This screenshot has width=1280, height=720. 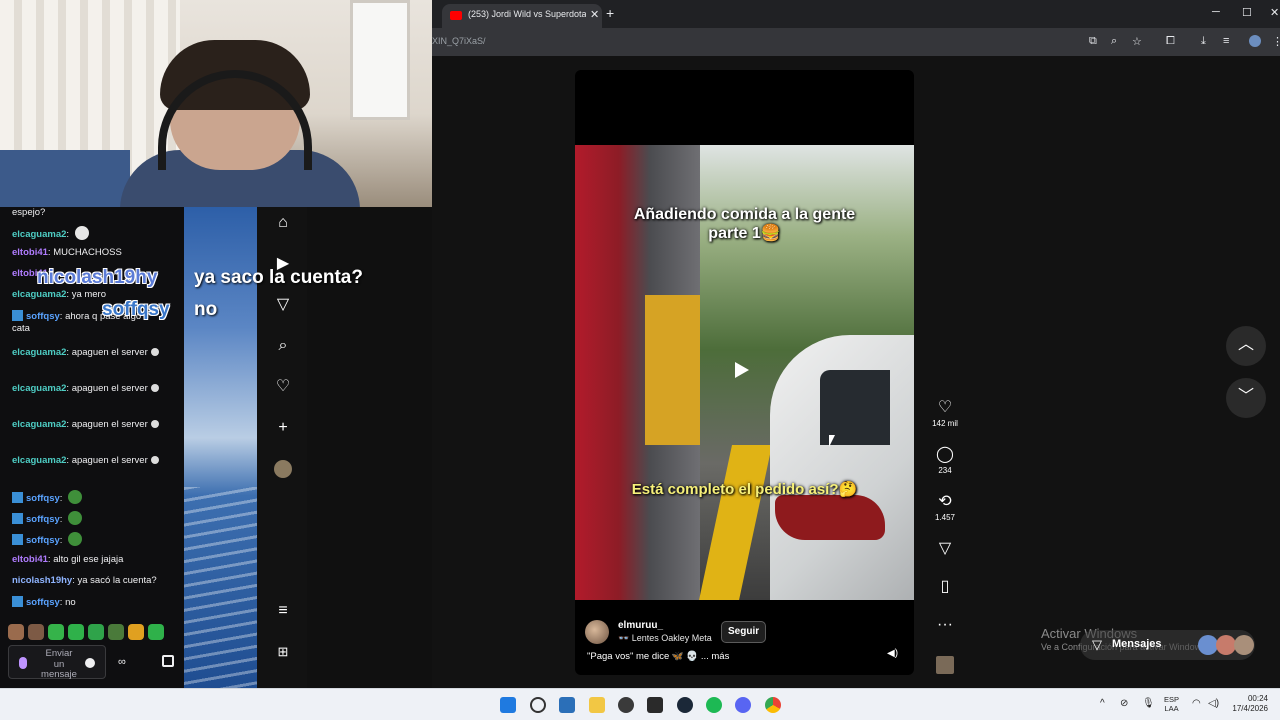 What do you see at coordinates (1124, 703) in the screenshot?
I see `network-icon: ⊘` at bounding box center [1124, 703].